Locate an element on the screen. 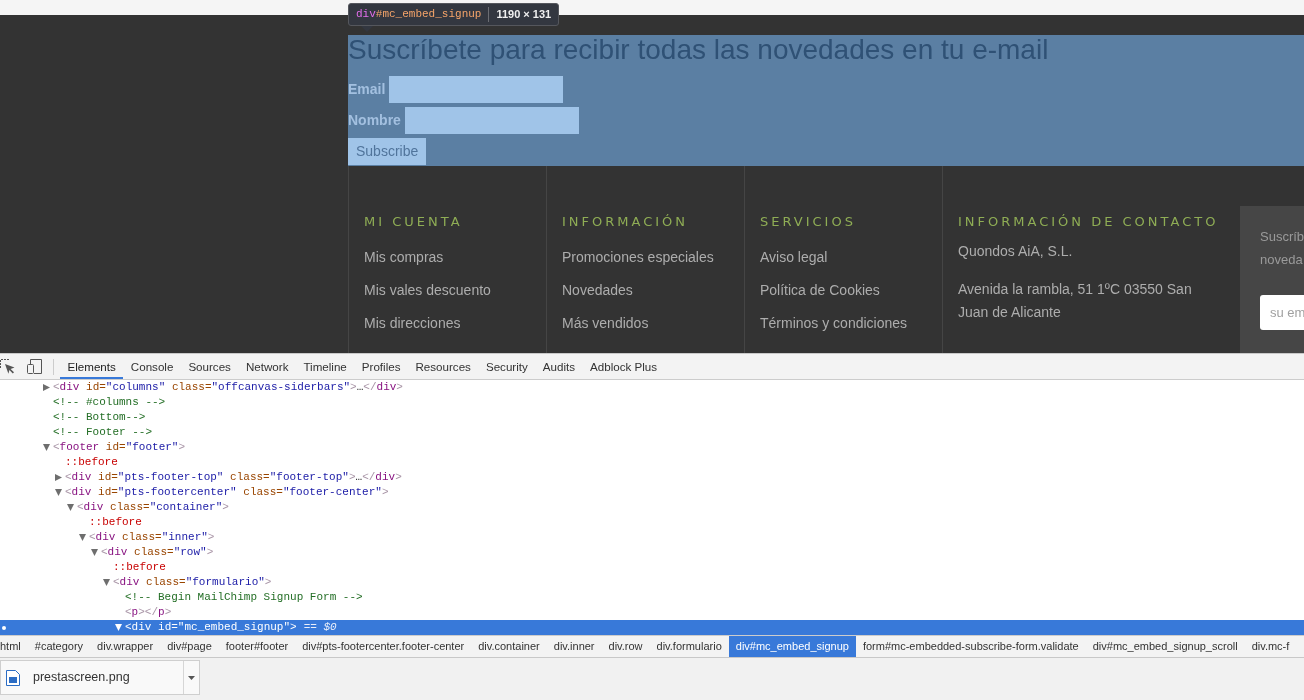  breadcrumb-item: div.formulario is located at coordinates (689, 646).